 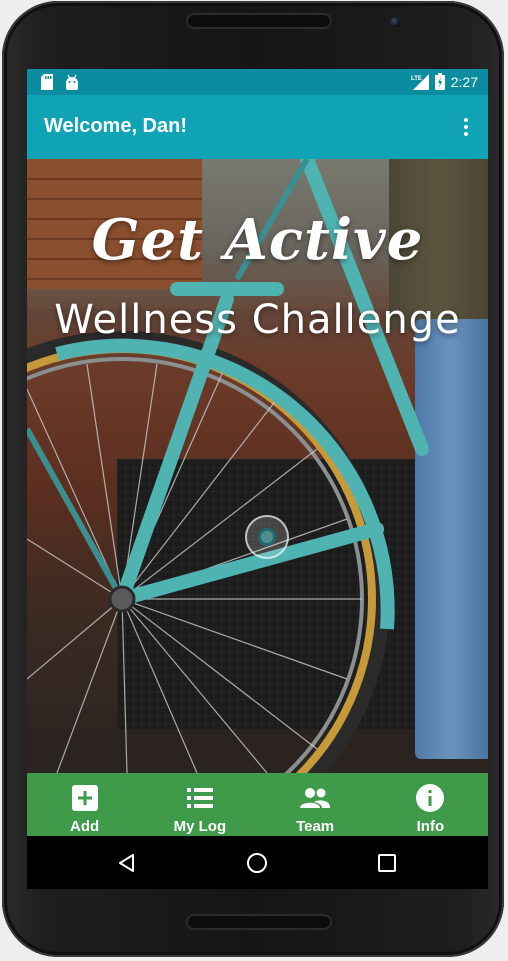 I want to click on status-time: 2:27, so click(x=464, y=81).